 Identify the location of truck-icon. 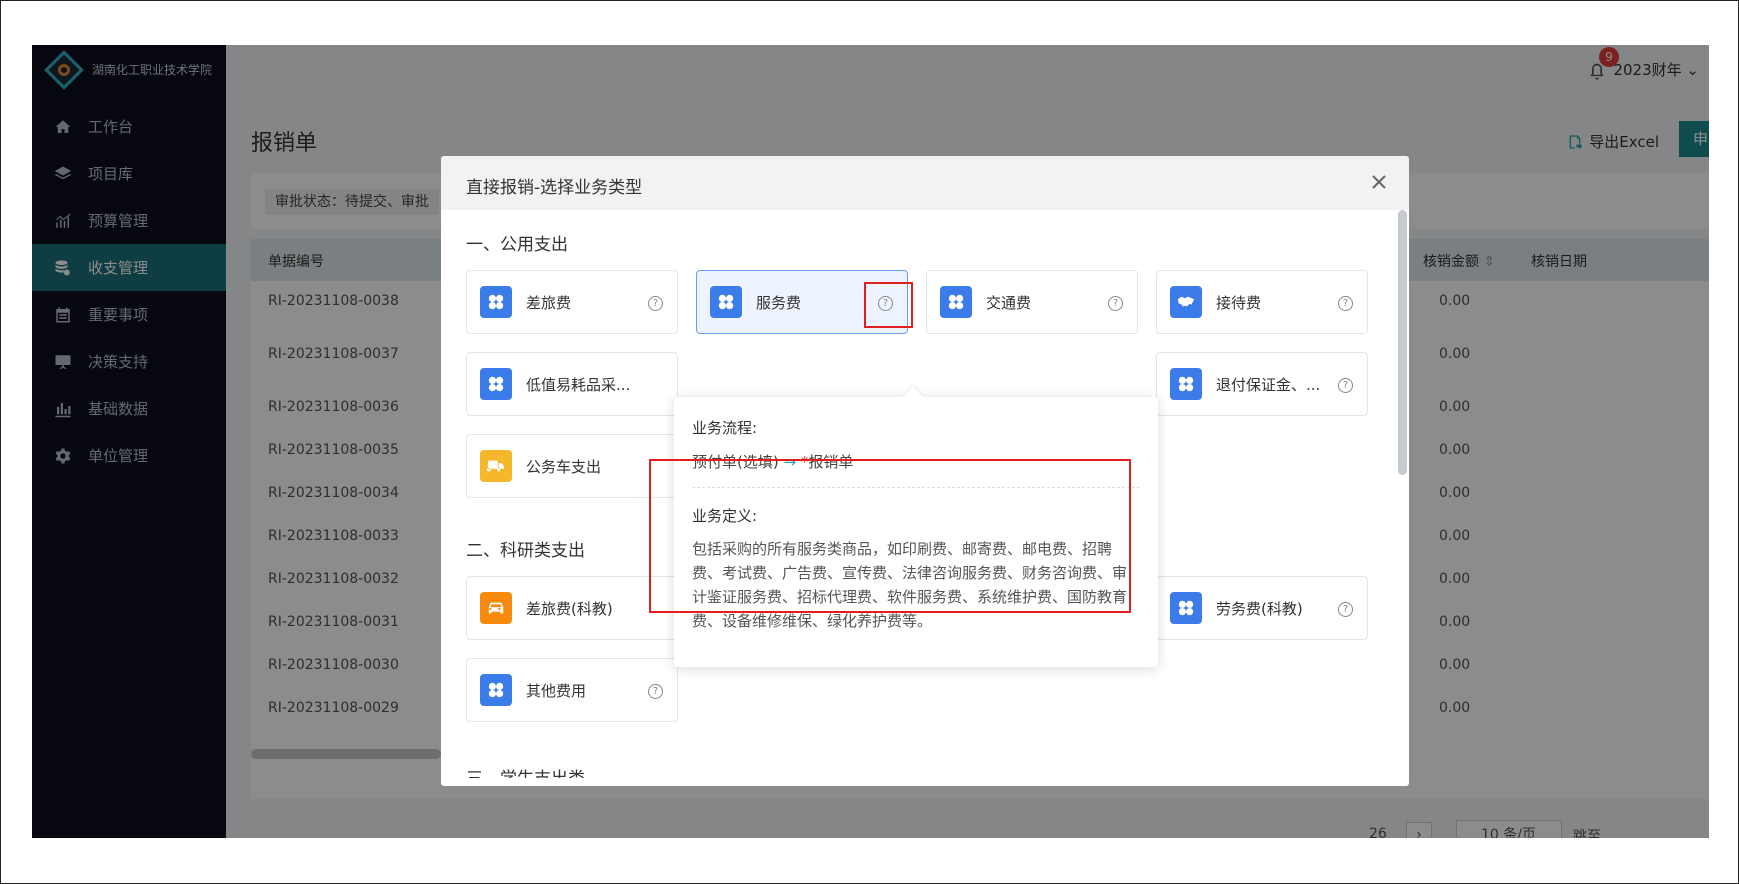
(496, 466).